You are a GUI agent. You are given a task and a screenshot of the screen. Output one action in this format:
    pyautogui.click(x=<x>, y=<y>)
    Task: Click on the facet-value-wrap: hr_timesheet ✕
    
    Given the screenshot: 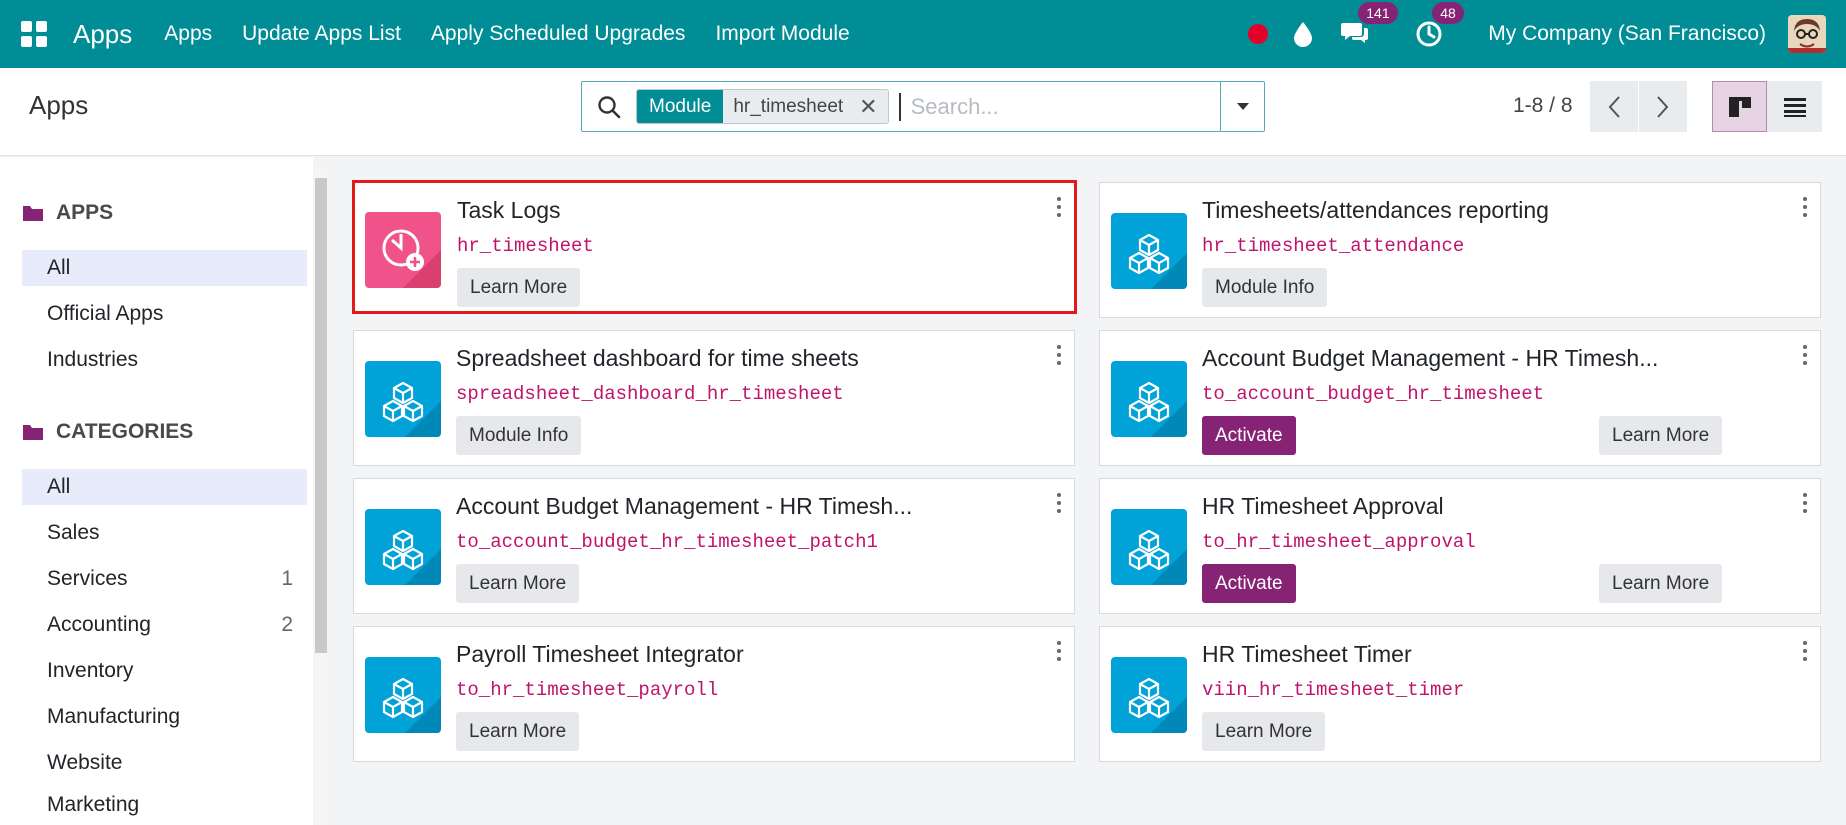 What is the action you would take?
    pyautogui.click(x=805, y=106)
    